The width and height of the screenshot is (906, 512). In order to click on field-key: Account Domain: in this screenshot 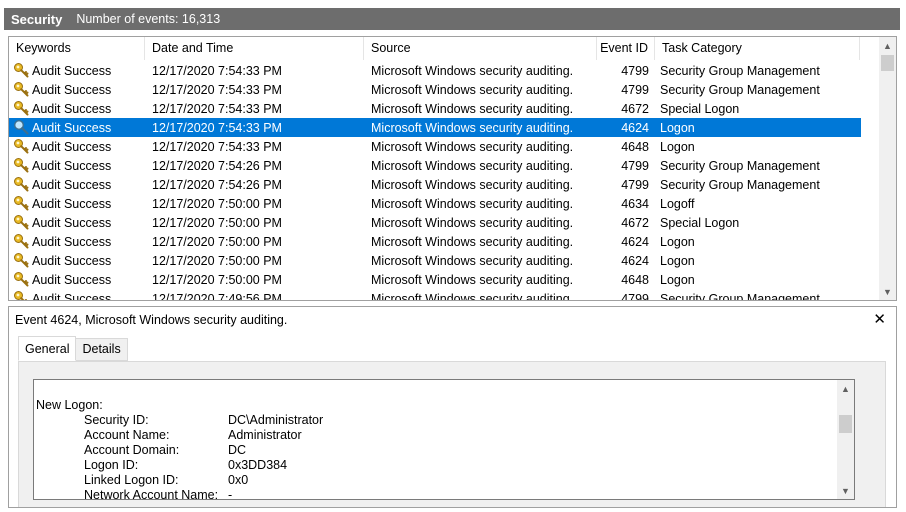, I will do `click(132, 450)`.